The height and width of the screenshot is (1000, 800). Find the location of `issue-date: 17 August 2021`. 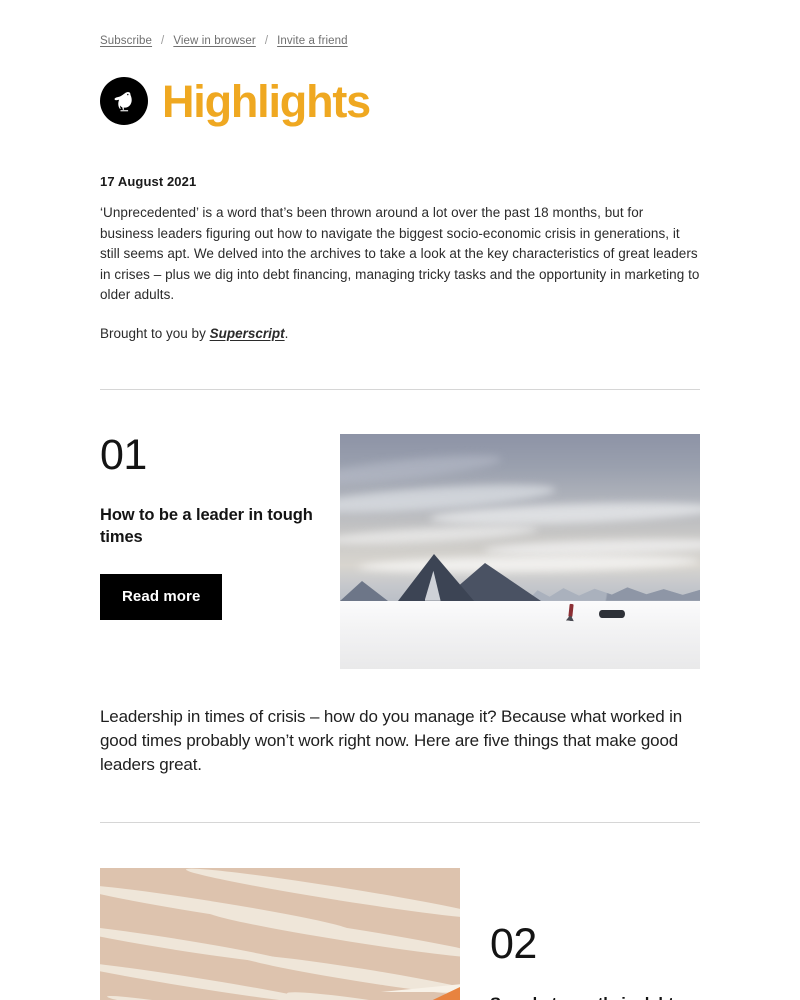

issue-date: 17 August 2021 is located at coordinates (148, 181).